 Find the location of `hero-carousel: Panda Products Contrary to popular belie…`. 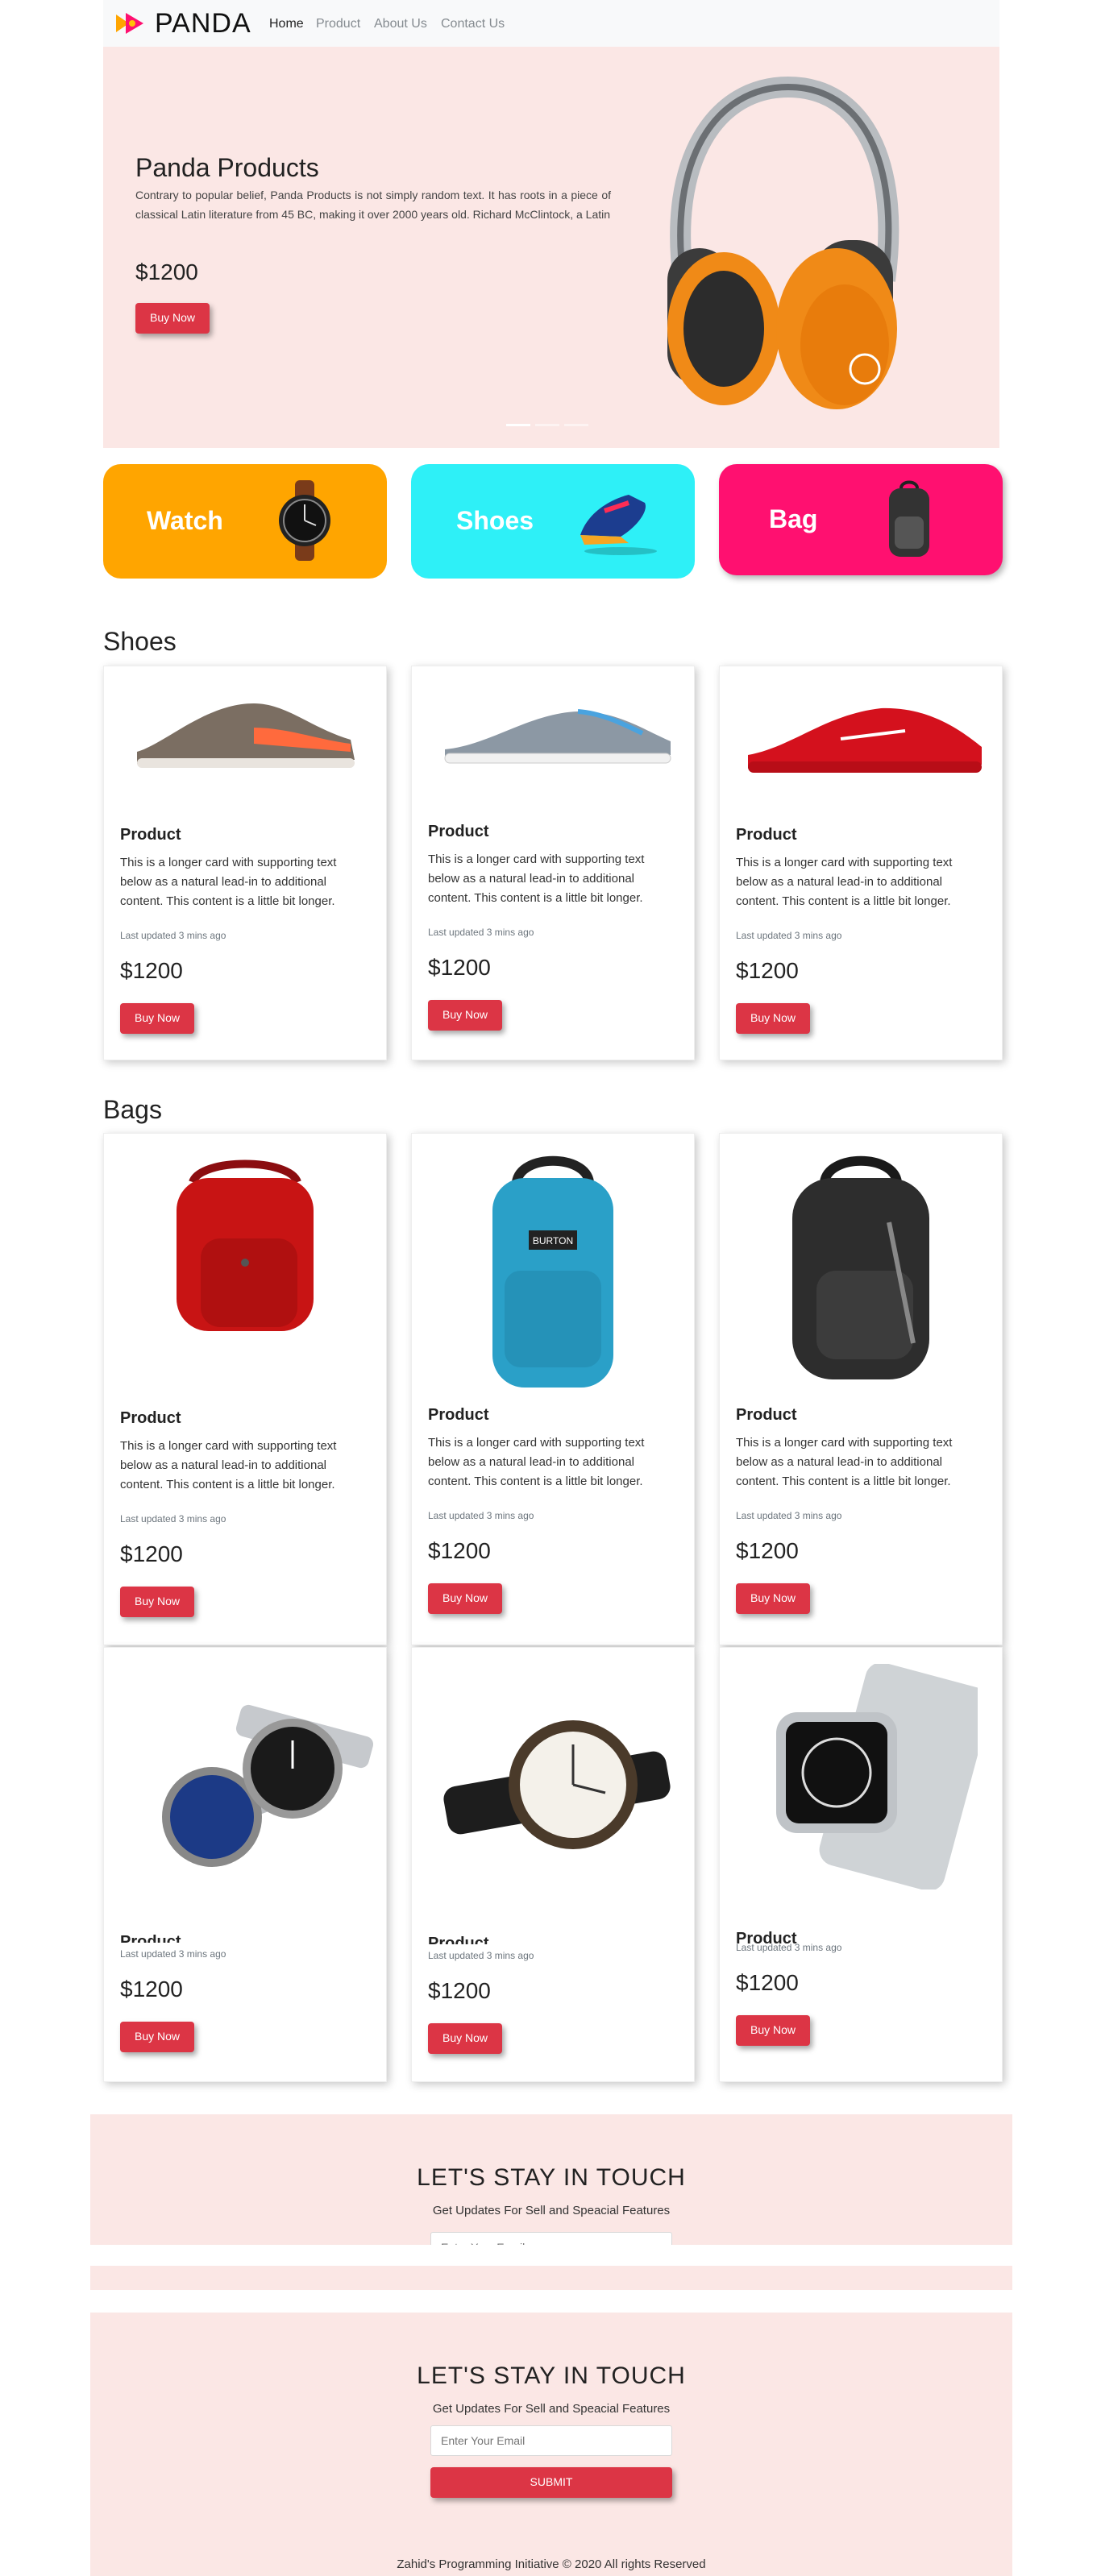

hero-carousel: Panda Products Contrary to popular belie… is located at coordinates (551, 247).